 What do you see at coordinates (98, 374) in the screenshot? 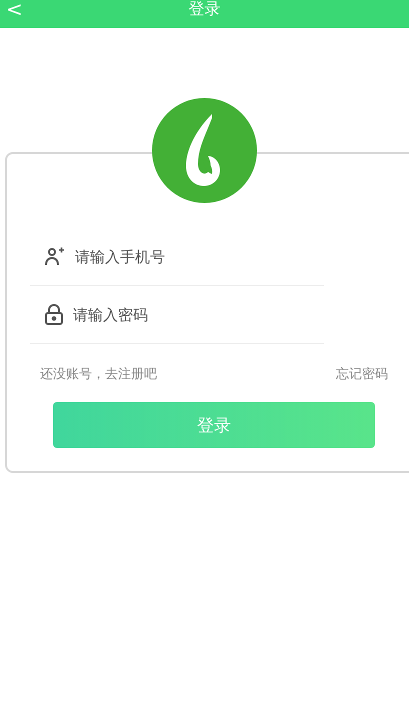
I see `register-link: 还没账号，去注册吧` at bounding box center [98, 374].